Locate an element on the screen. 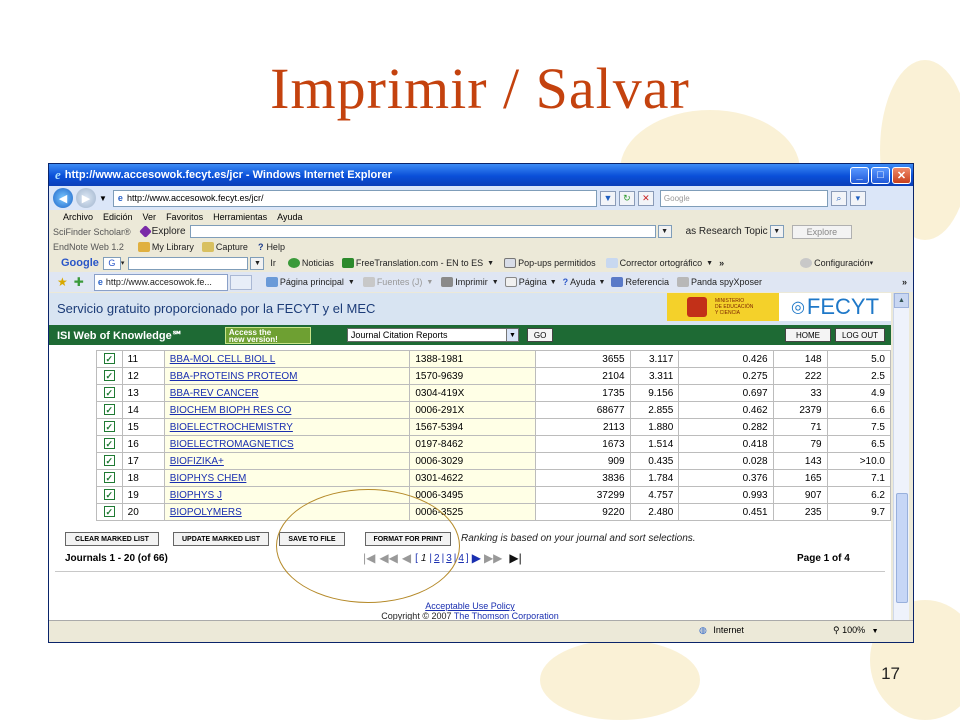 Image resolution: width=960 pixels, height=720 pixels. search-options-button: ▾ is located at coordinates (857, 198).